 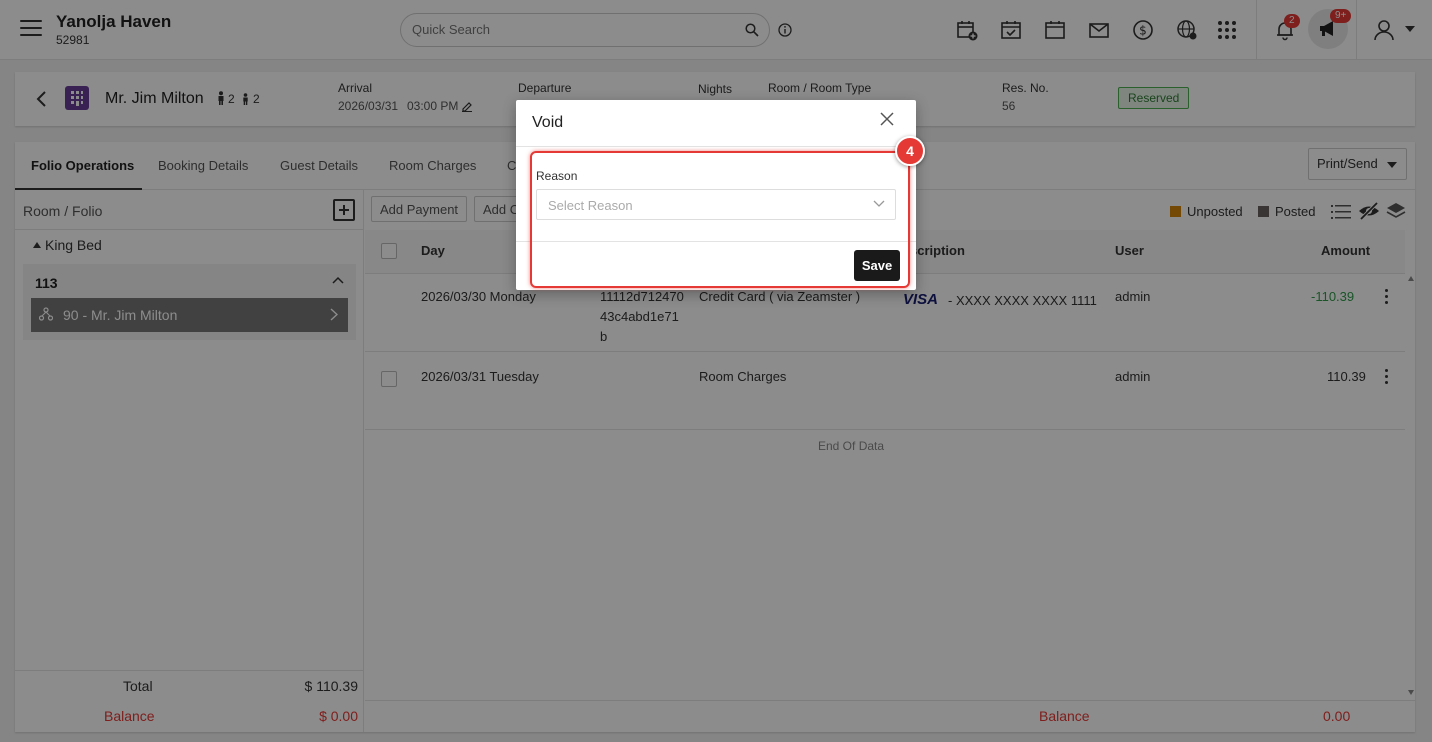 What do you see at coordinates (720, 219) in the screenshot?
I see `tutorial-highlight` at bounding box center [720, 219].